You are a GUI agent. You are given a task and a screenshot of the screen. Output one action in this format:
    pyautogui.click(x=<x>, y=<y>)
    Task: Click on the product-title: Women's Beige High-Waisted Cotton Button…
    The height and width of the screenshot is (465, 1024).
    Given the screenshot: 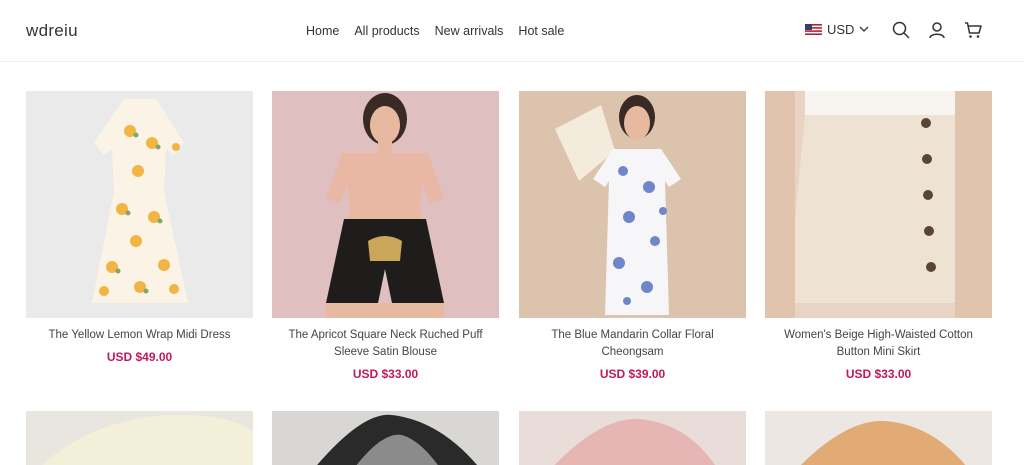 What is the action you would take?
    pyautogui.click(x=878, y=344)
    